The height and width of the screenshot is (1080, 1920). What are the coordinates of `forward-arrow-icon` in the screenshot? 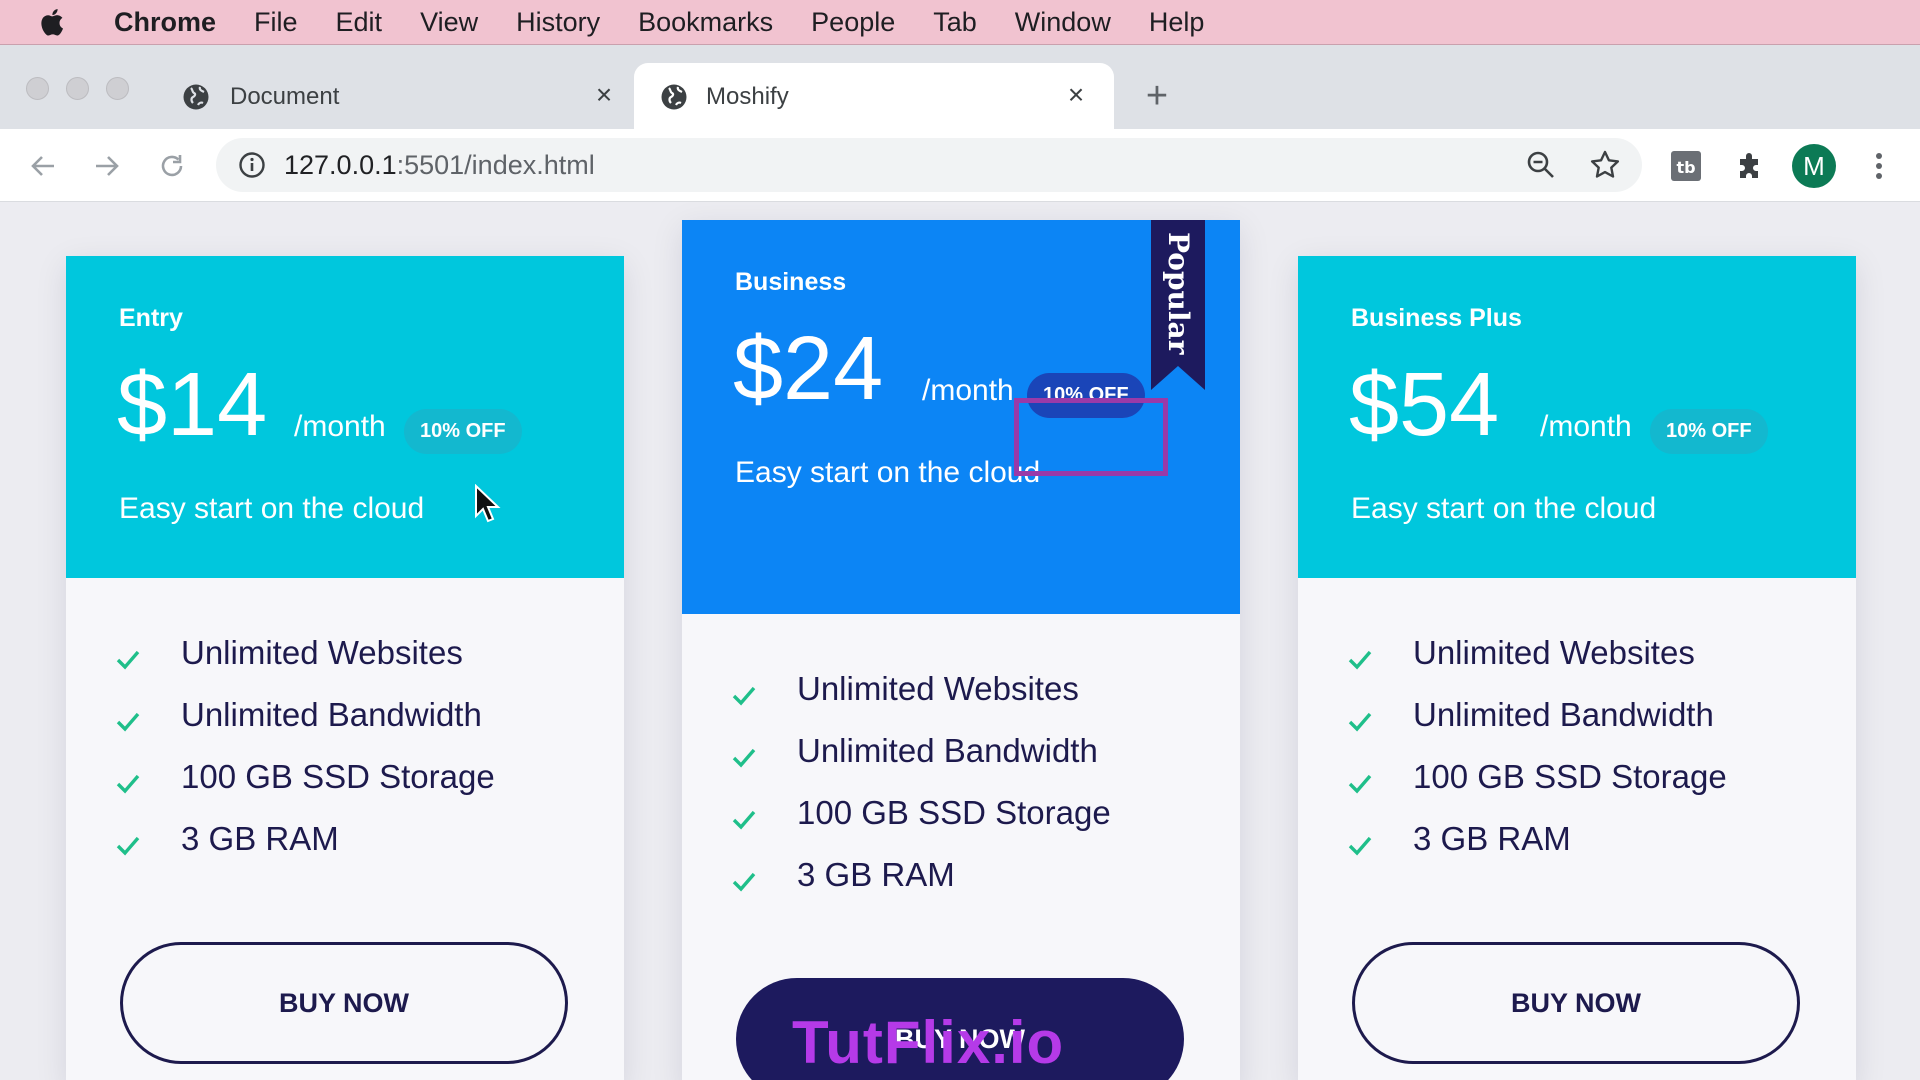 It's located at (107, 166).